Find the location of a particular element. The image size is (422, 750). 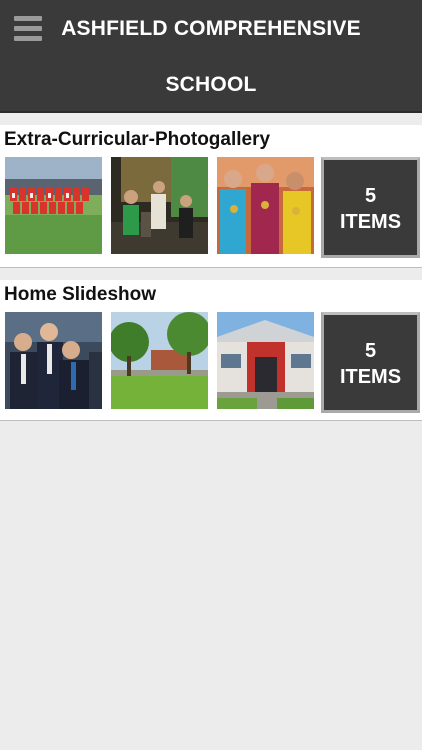

gallery-title: Extra-Curricular-Photogallery is located at coordinates (137, 139).